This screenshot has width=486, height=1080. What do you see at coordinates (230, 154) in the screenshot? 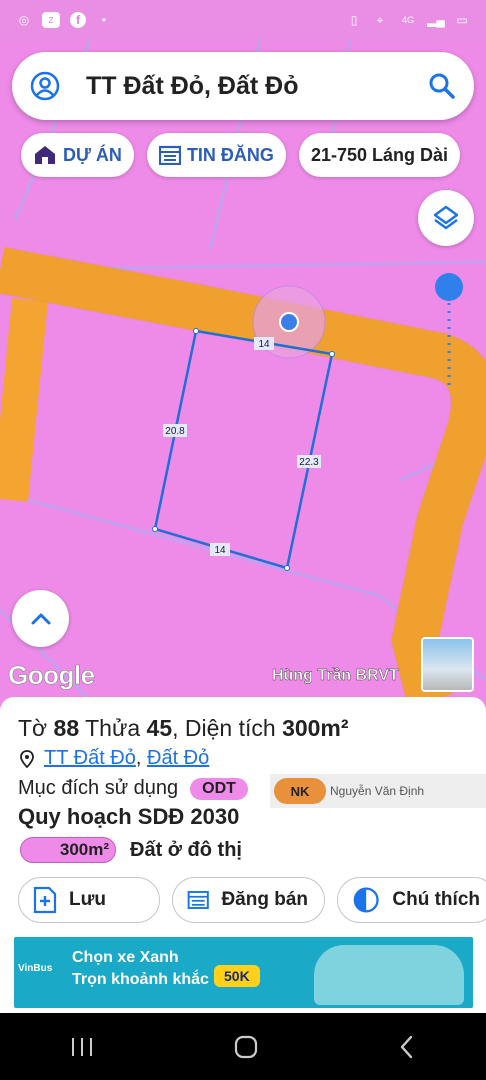
I see `chip-label: TIN ĐĂNG` at bounding box center [230, 154].